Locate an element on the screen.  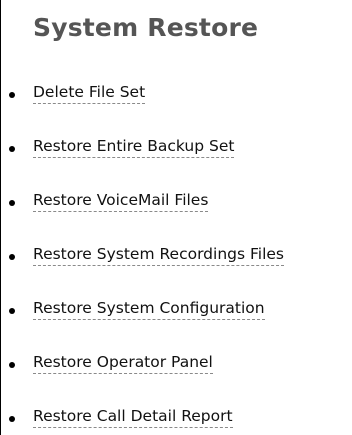
restore-call-detail-report-link: Restore Call Detail Report is located at coordinates (133, 417).